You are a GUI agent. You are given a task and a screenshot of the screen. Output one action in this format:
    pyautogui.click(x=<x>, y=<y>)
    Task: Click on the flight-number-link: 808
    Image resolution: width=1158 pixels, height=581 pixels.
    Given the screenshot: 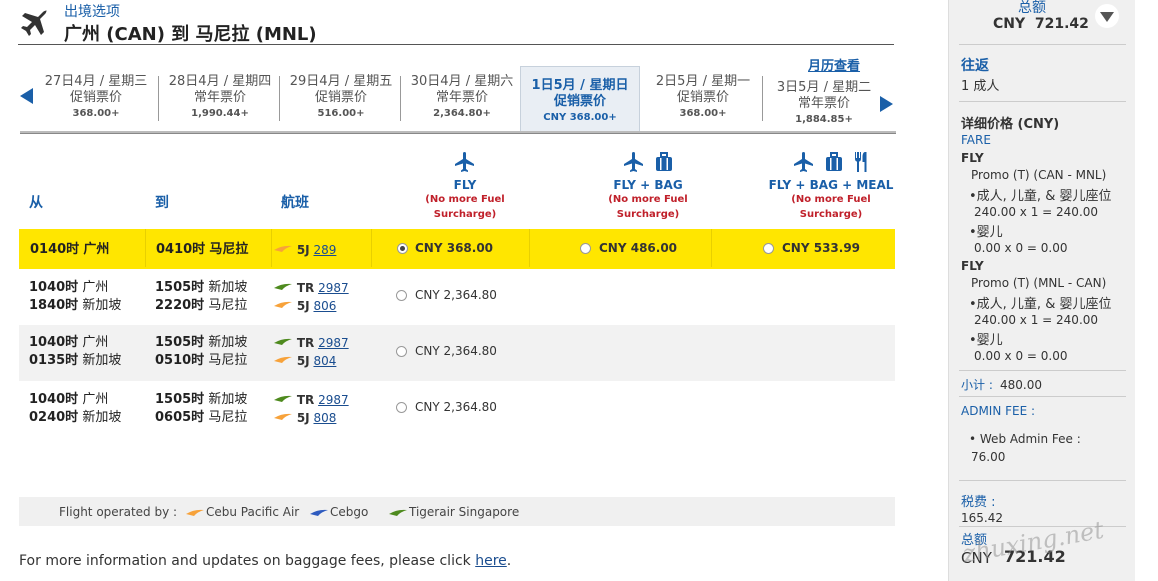 What is the action you would take?
    pyautogui.click(x=324, y=418)
    